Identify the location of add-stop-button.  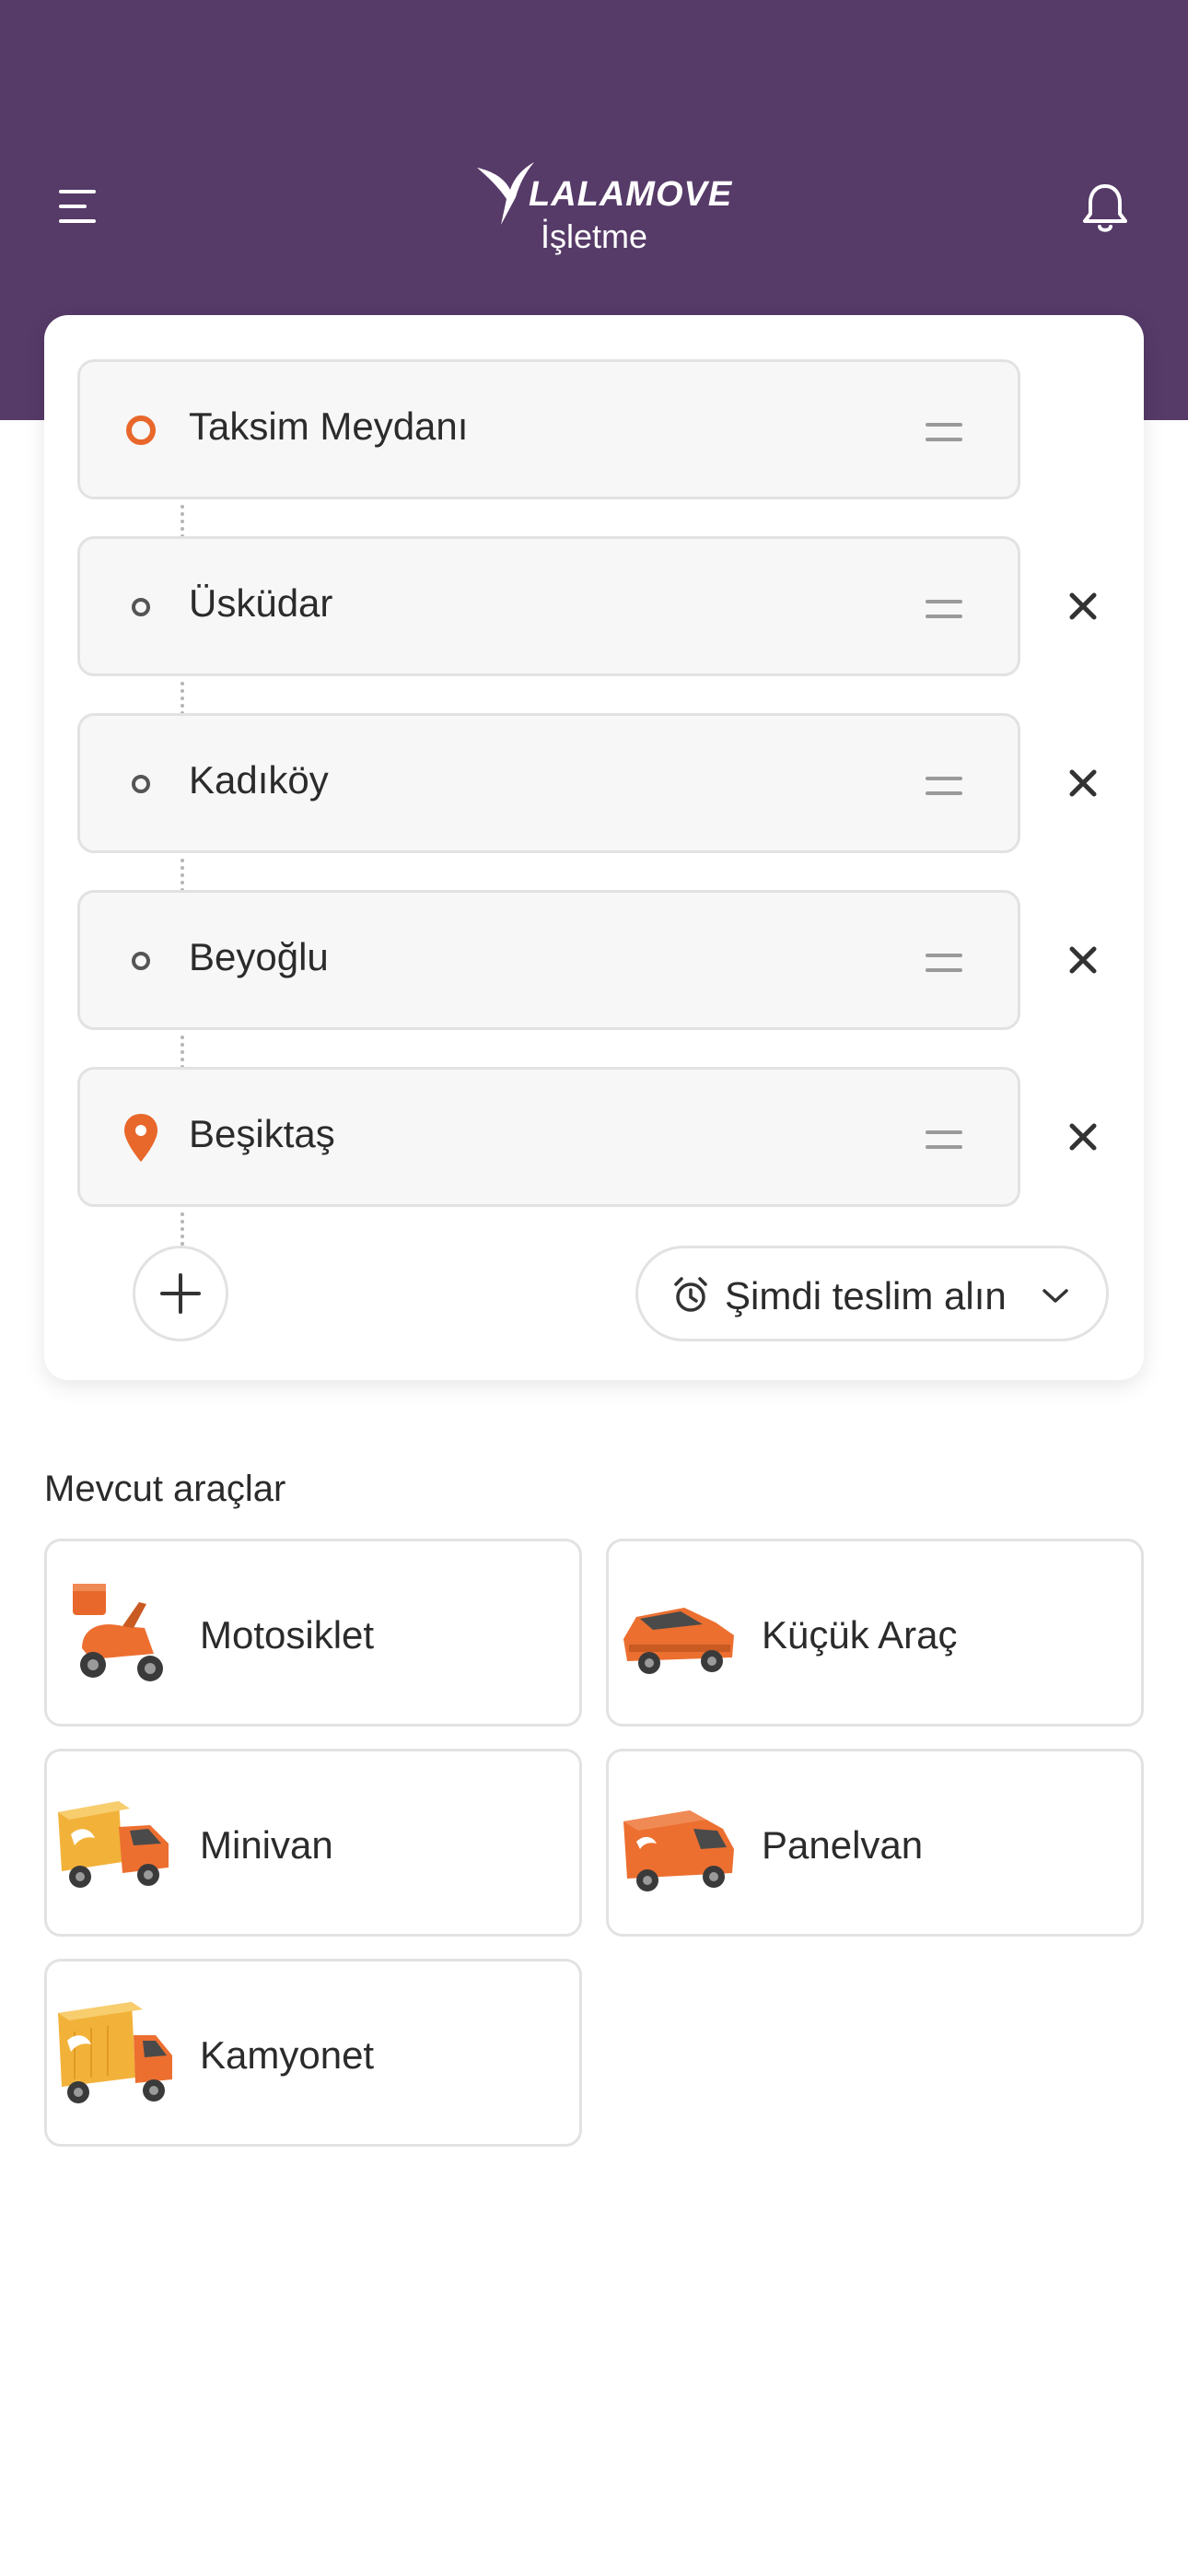
(180, 1293).